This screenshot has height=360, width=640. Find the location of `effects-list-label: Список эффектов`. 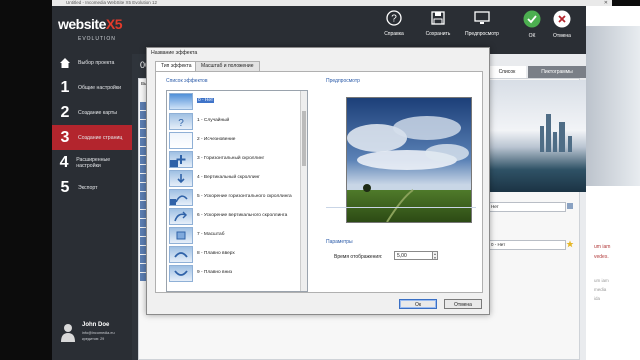

effects-list-label: Список эффектов is located at coordinates (187, 81).